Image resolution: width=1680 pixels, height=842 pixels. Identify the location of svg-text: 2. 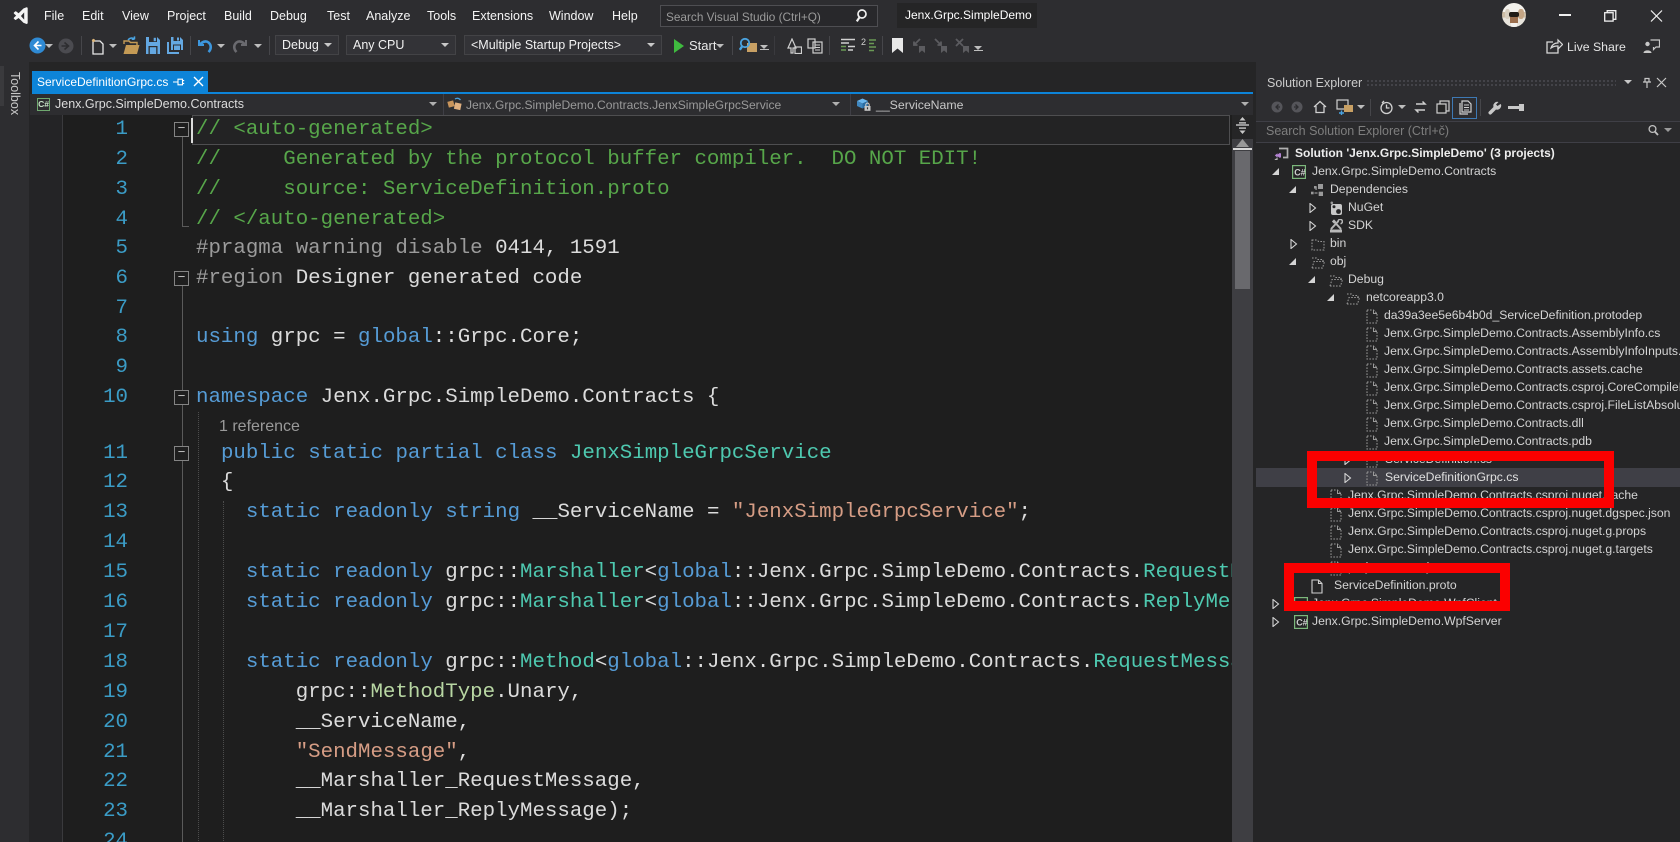
(863, 42).